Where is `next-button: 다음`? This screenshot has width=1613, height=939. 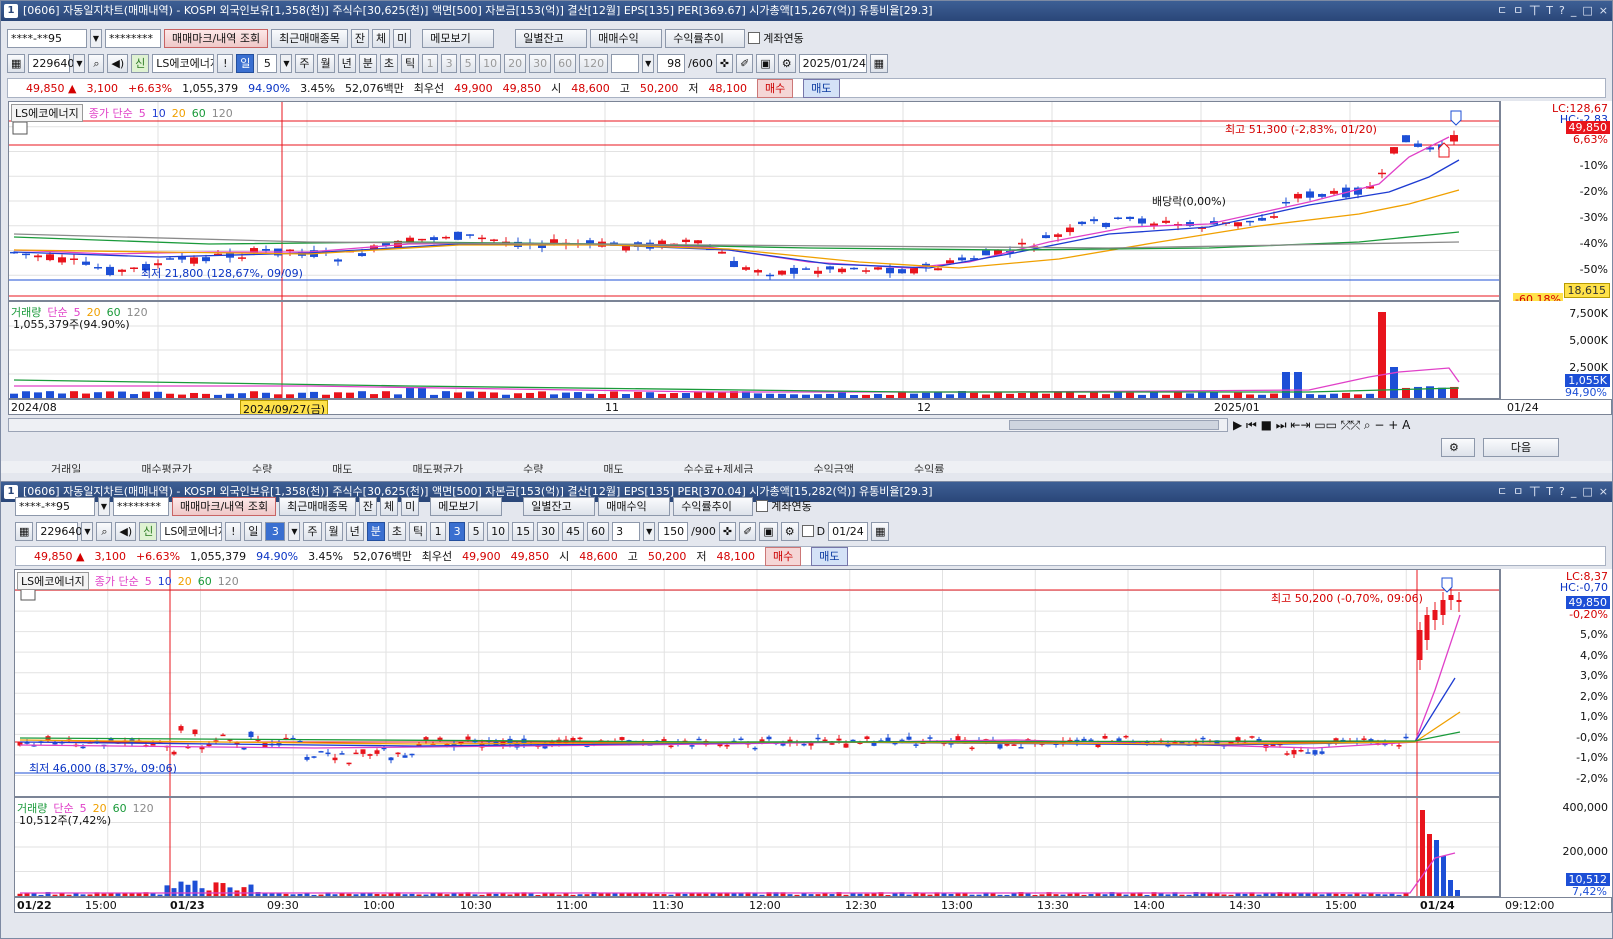 next-button: 다음 is located at coordinates (1521, 447).